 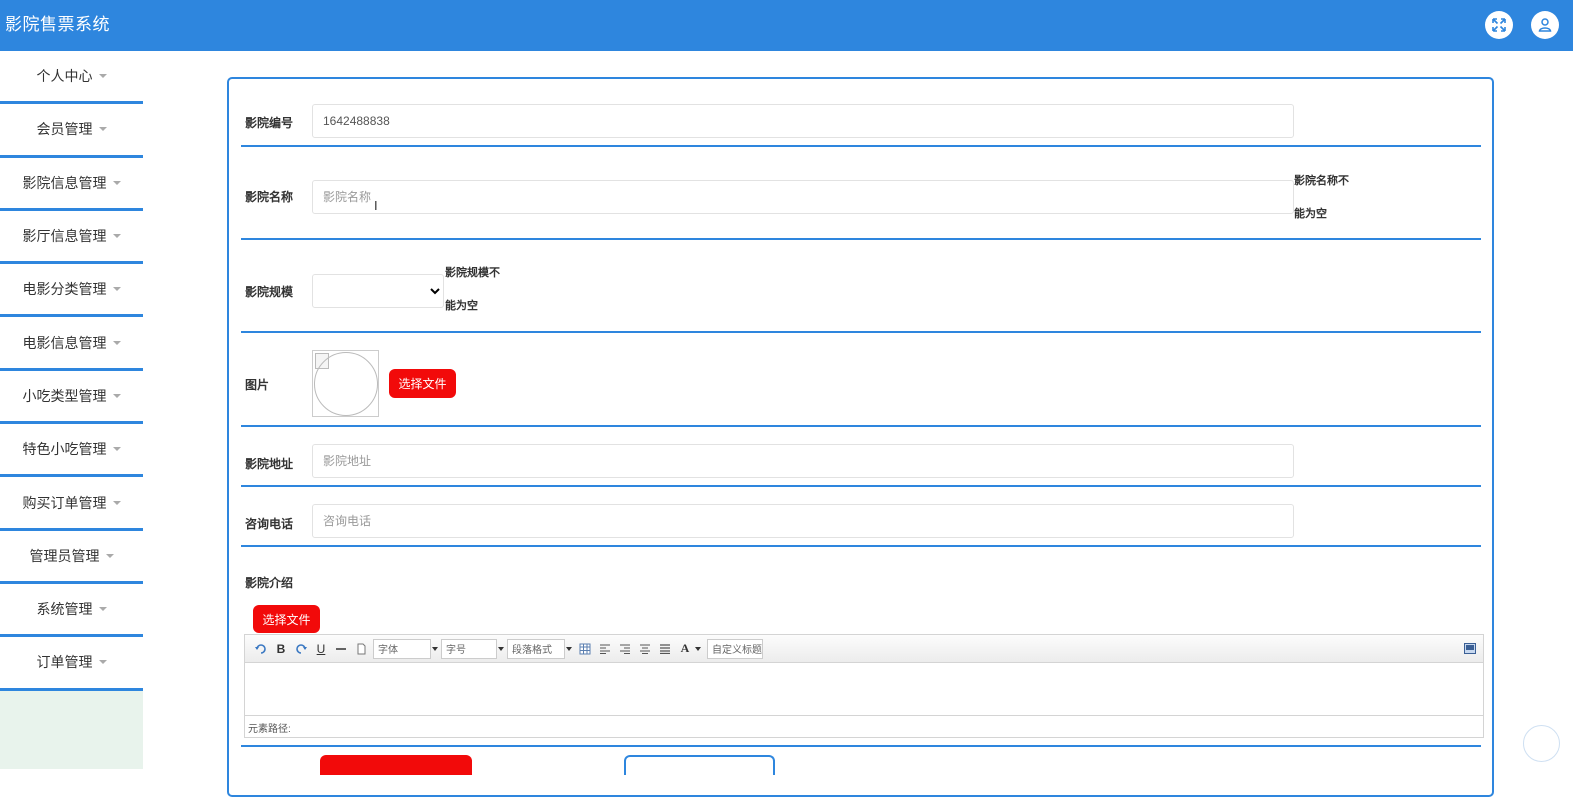 What do you see at coordinates (388, 650) in the screenshot?
I see `font-family-label: 字体` at bounding box center [388, 650].